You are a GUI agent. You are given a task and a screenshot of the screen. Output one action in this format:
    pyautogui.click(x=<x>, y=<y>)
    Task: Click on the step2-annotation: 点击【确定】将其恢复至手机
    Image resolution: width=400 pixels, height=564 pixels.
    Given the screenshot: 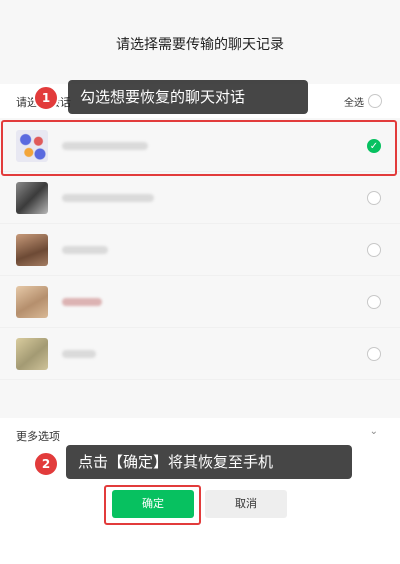 What is the action you would take?
    pyautogui.click(x=209, y=462)
    